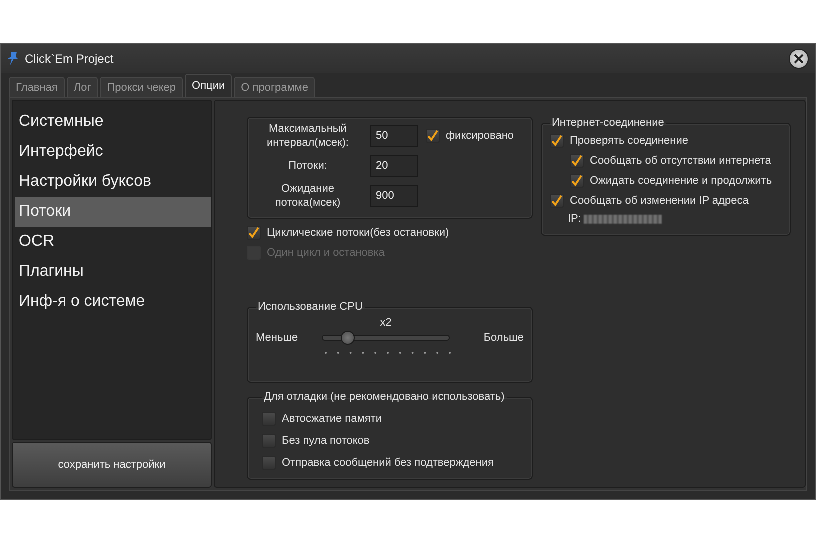  Describe the element at coordinates (278, 338) in the screenshot. I see `slider-min-label: Меньше` at that location.